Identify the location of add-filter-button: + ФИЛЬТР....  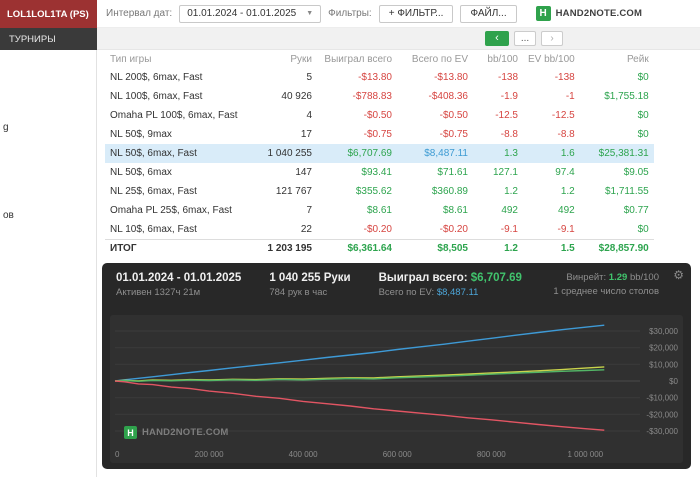
(416, 13).